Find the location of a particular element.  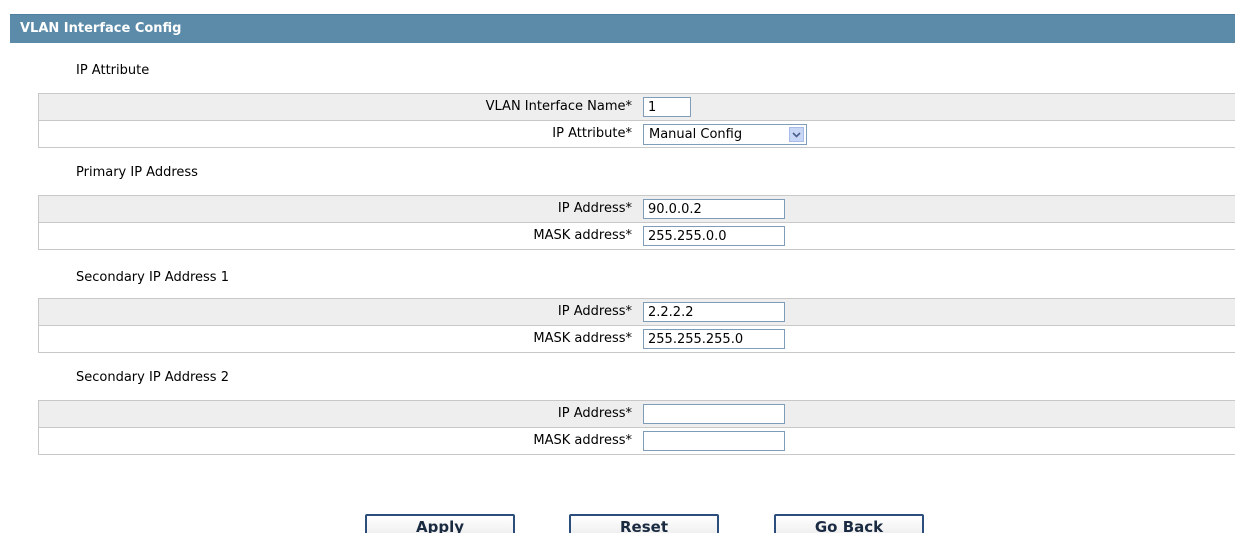

primary-mask-address-label: MASK address* is located at coordinates (582, 235).